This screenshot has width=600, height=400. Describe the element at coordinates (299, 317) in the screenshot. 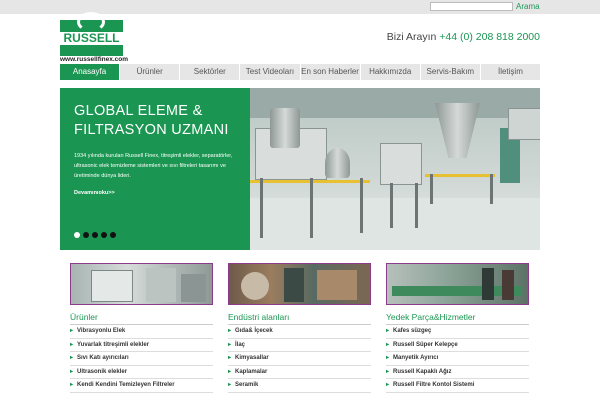

I see `industries-column-title: Endüstri alanları` at that location.